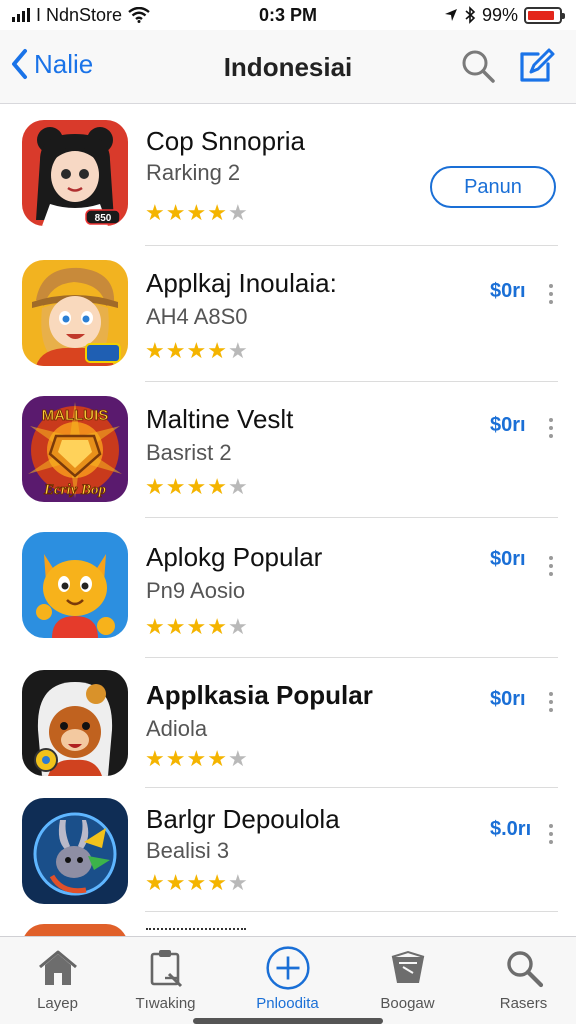 This screenshot has width=576, height=1024. Describe the element at coordinates (287, 1003) in the screenshot. I see `tab-label: Pnloodita` at that location.